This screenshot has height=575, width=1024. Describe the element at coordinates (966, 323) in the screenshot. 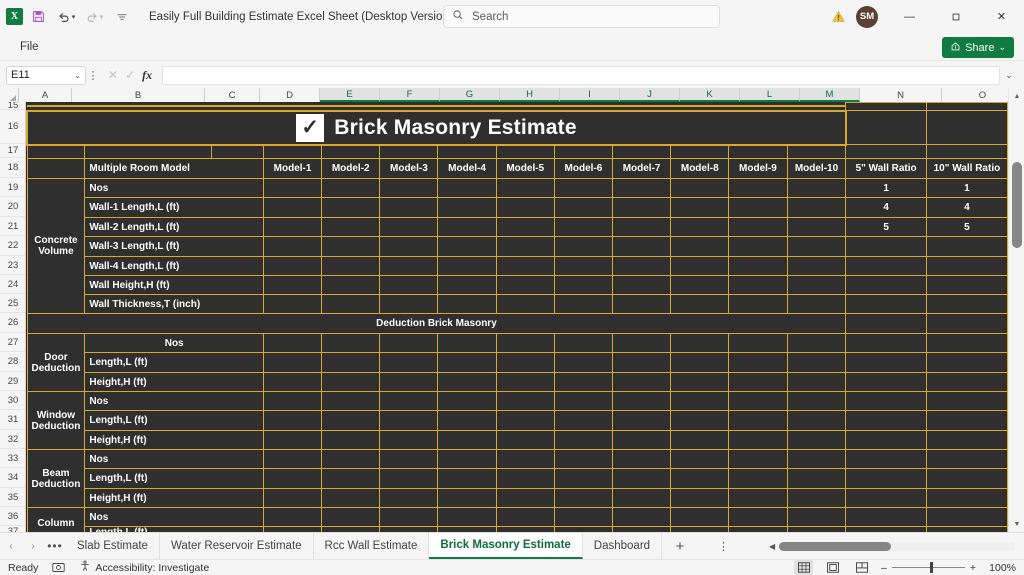

I see `empty-cell-o26` at that location.